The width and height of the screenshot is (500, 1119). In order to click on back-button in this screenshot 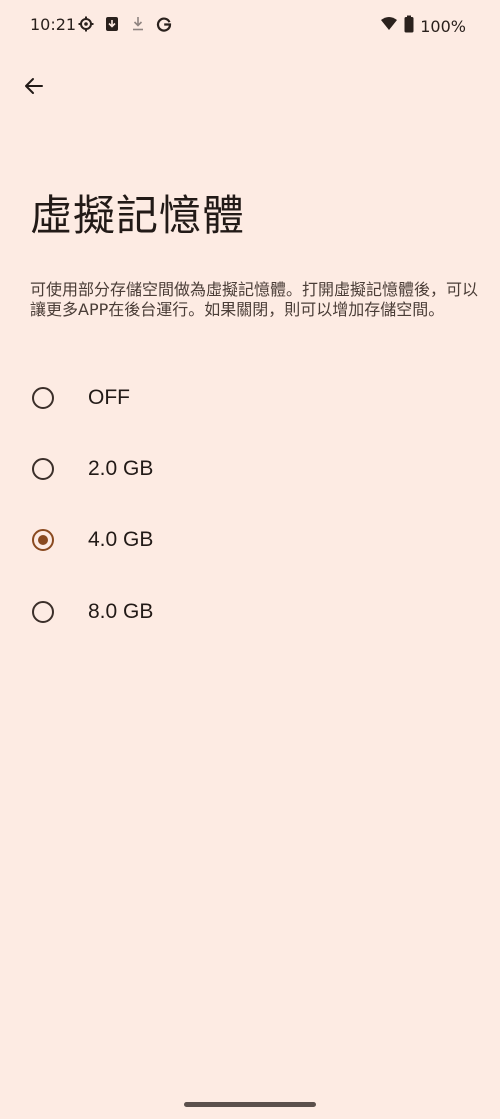, I will do `click(34, 86)`.